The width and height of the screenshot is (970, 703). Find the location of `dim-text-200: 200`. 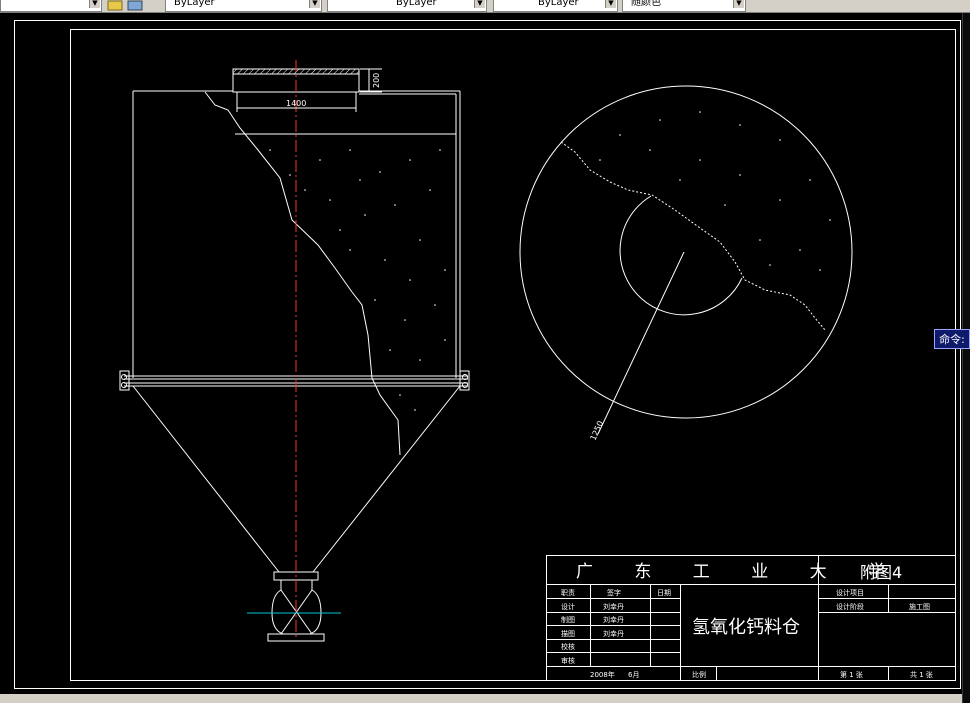

dim-text-200: 200 is located at coordinates (376, 80).